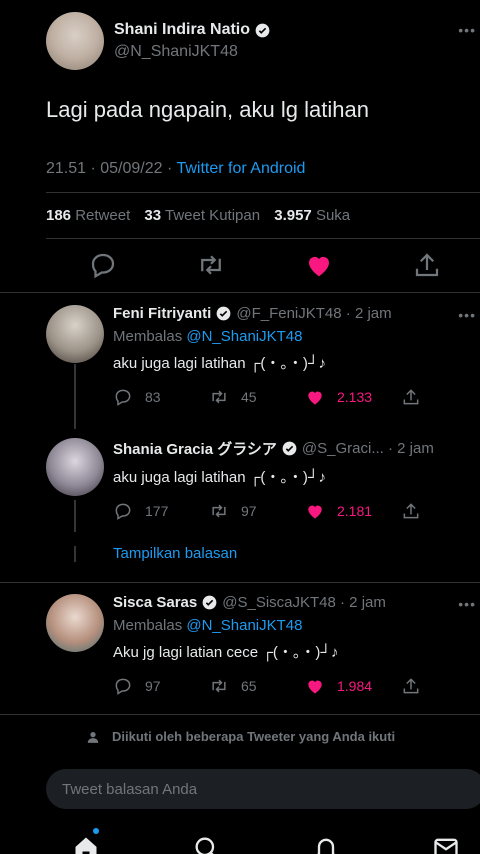  I want to click on reply-action: 83, so click(137, 397).